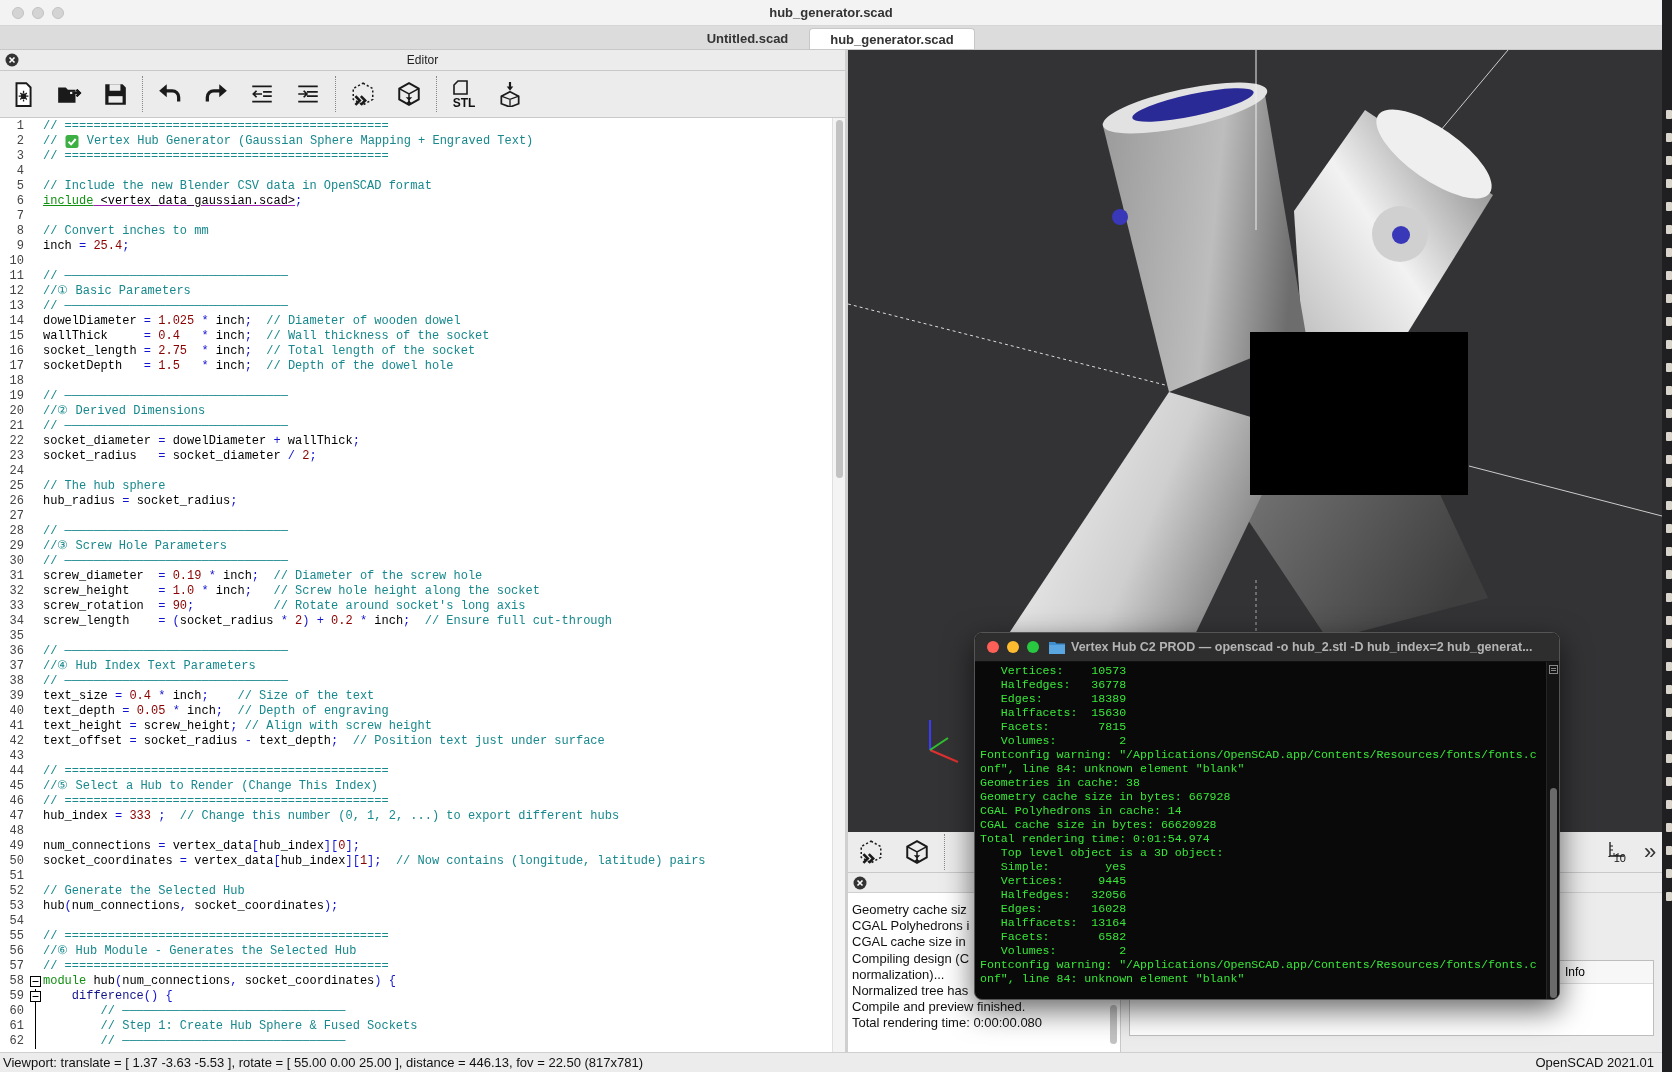  Describe the element at coordinates (16, 516) in the screenshot. I see `line-number: 27` at that location.